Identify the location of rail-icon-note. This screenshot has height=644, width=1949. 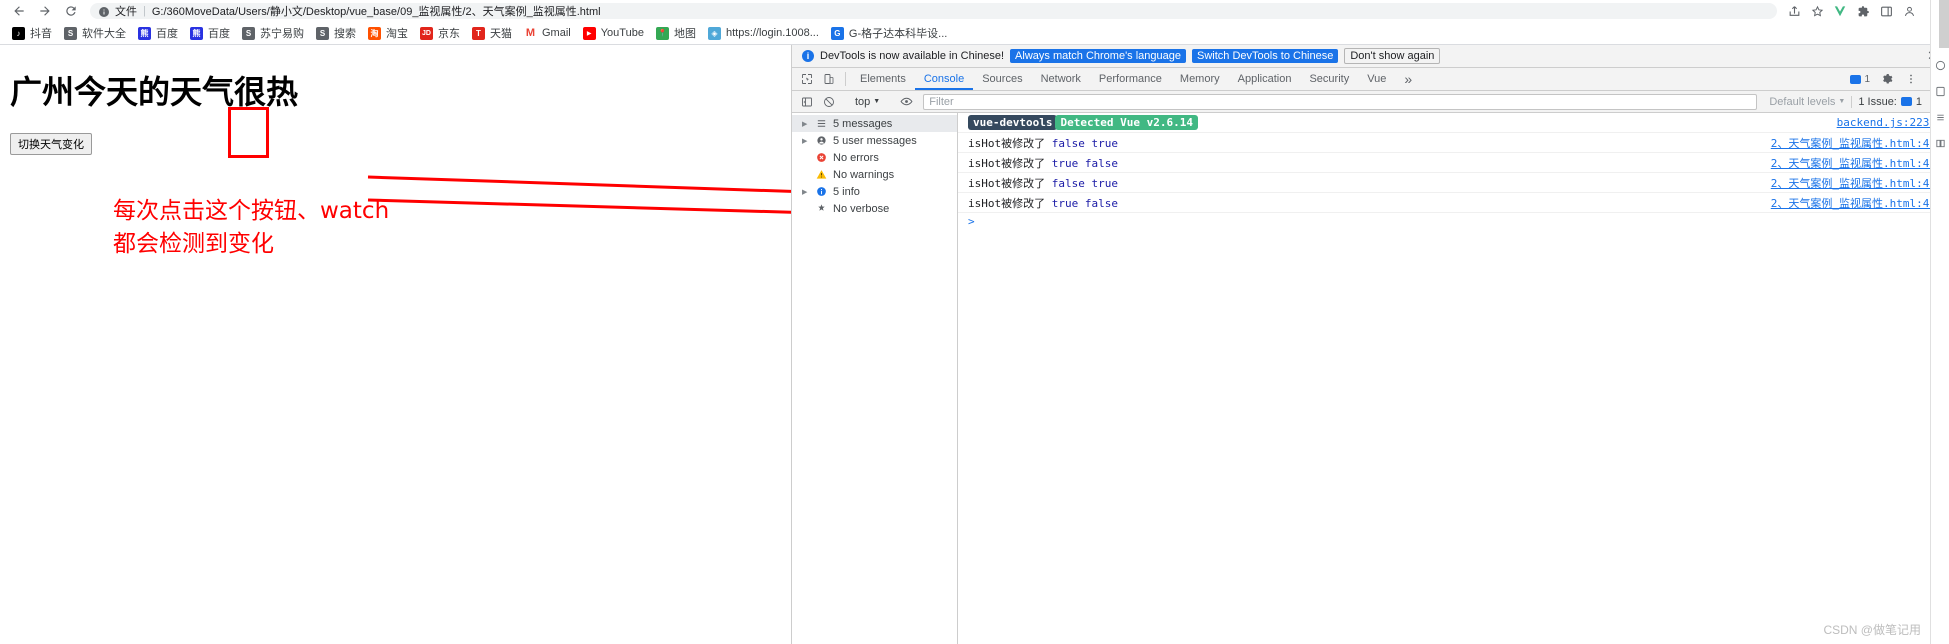
(1940, 91).